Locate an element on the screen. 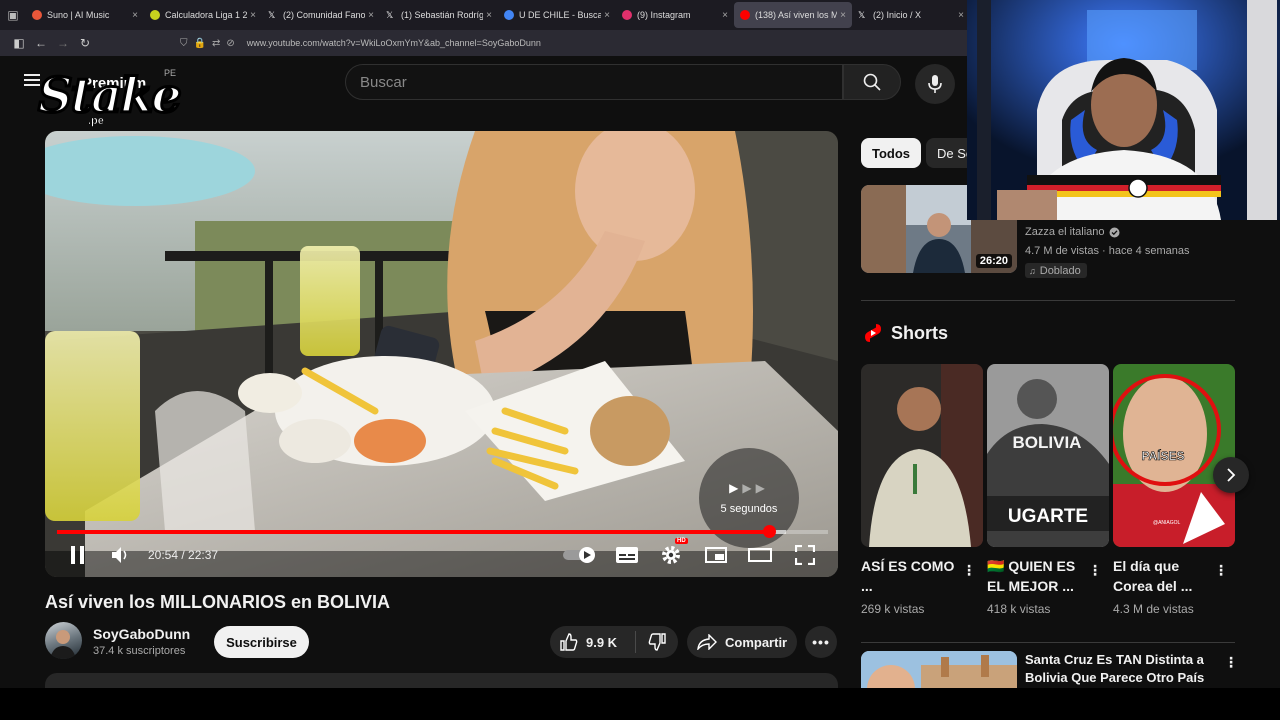  thumbnail-image is located at coordinates (939, 671).